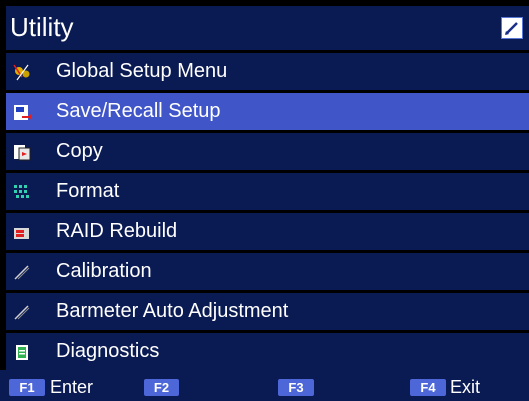 This screenshot has width=529, height=401. What do you see at coordinates (22, 352) in the screenshot?
I see `clipboard-icon` at bounding box center [22, 352].